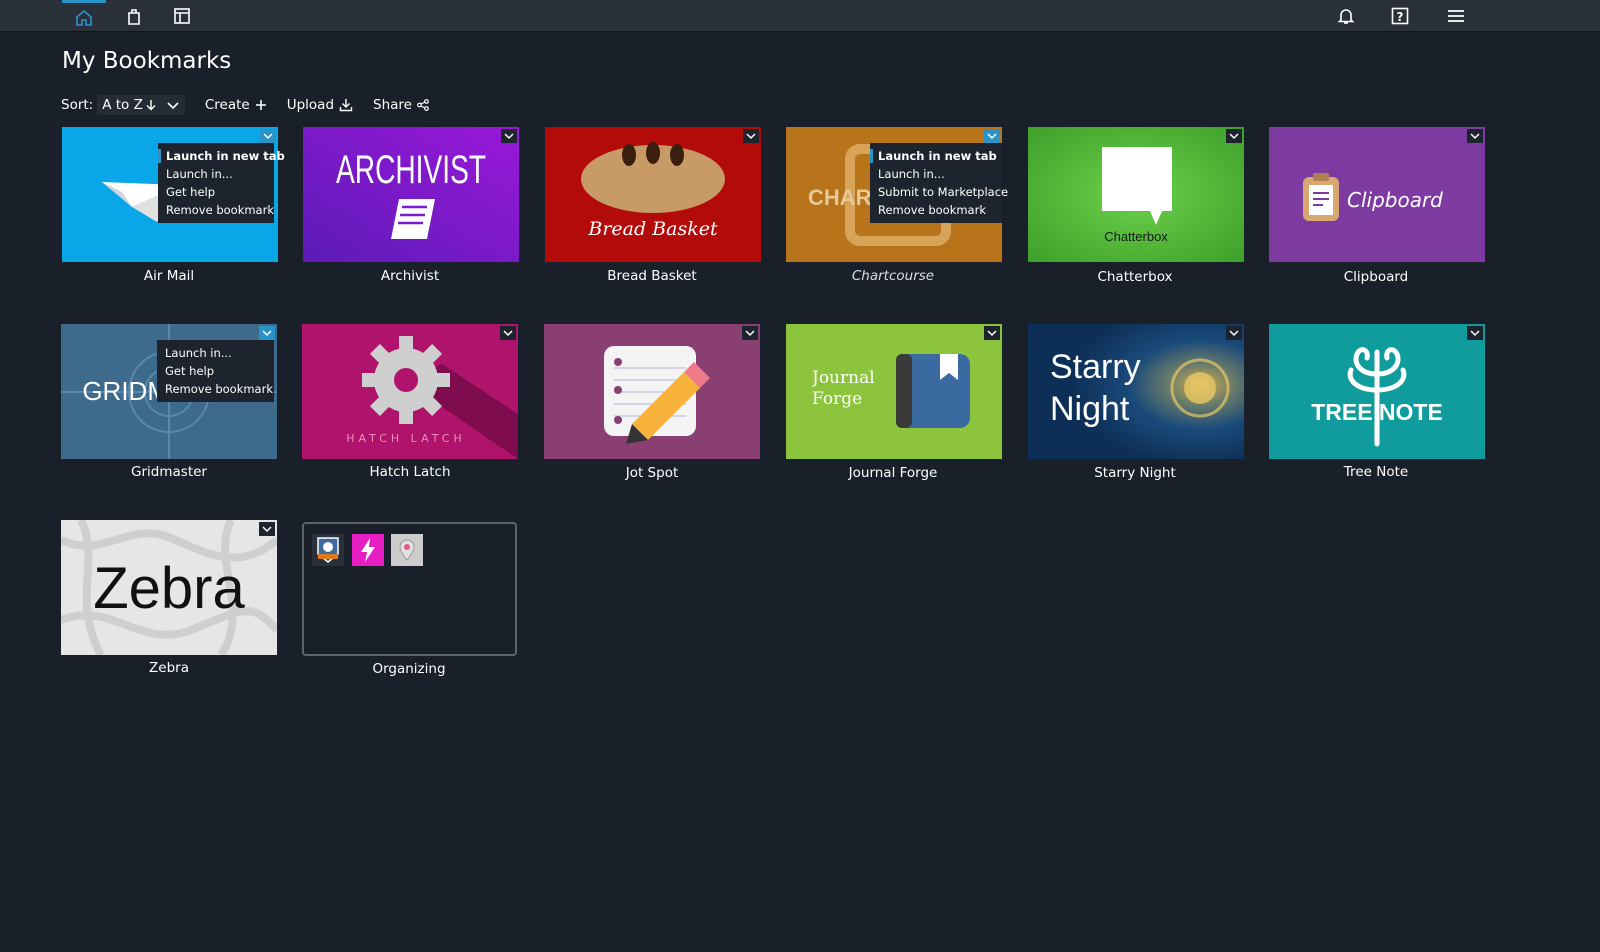  Describe the element at coordinates (328, 550) in the screenshot. I see `mini-app-map-icon` at that location.